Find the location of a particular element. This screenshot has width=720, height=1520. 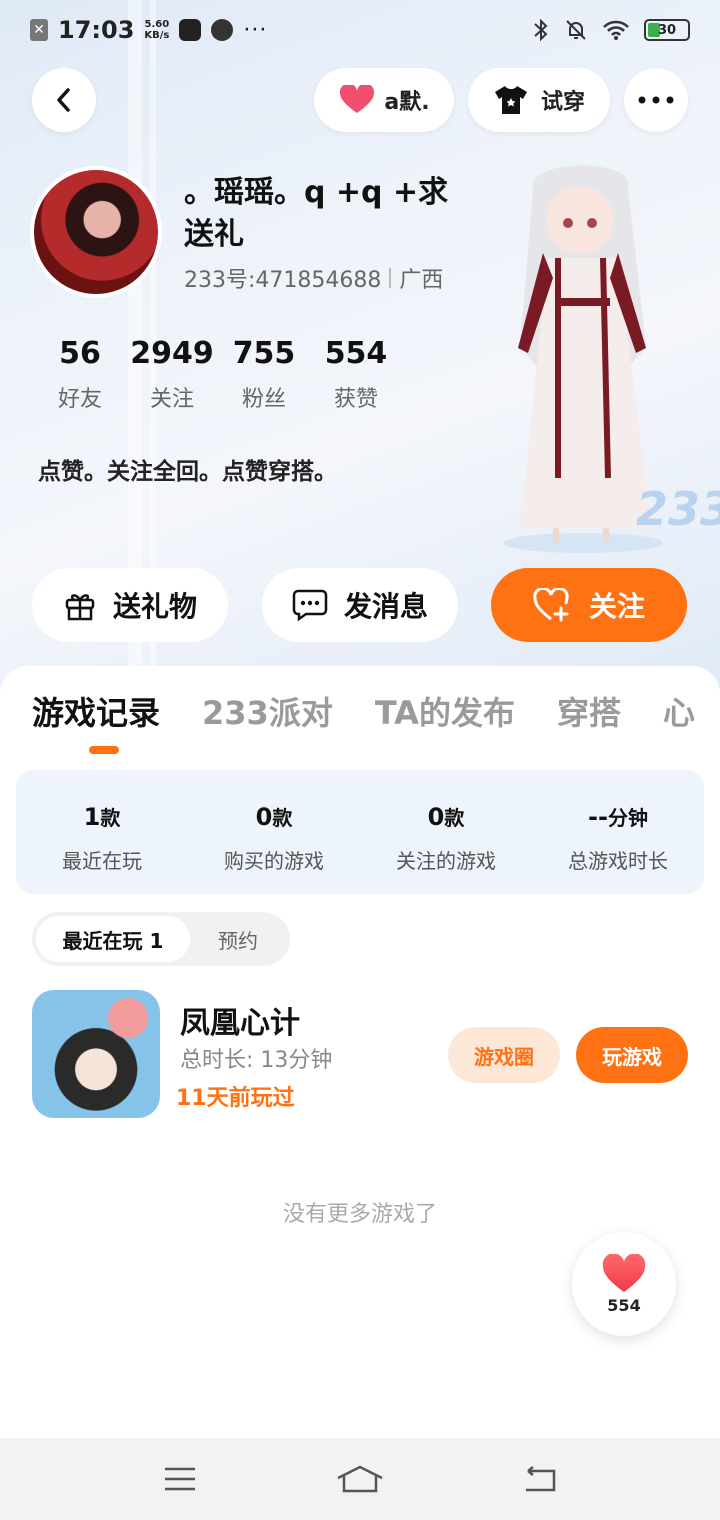

menu-nav-button is located at coordinates (180, 1479).